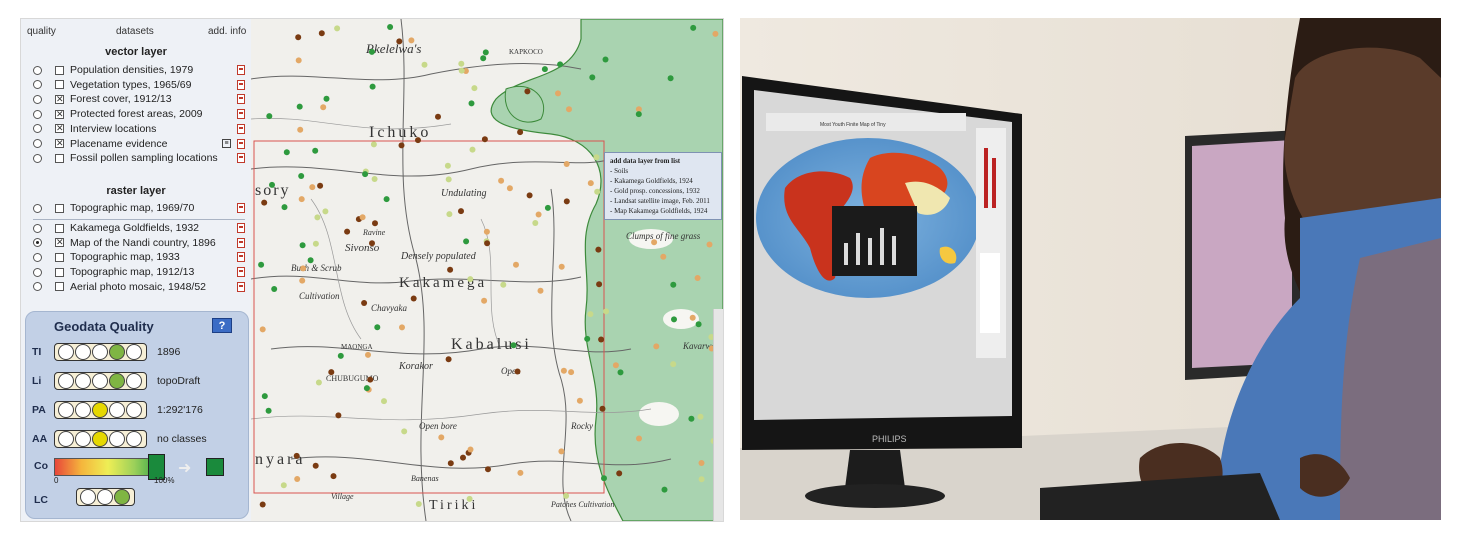 The height and width of the screenshot is (540, 1460). What do you see at coordinates (139, 158) in the screenshot?
I see `vector-layer-row: Fossil pollen sampling locations` at bounding box center [139, 158].